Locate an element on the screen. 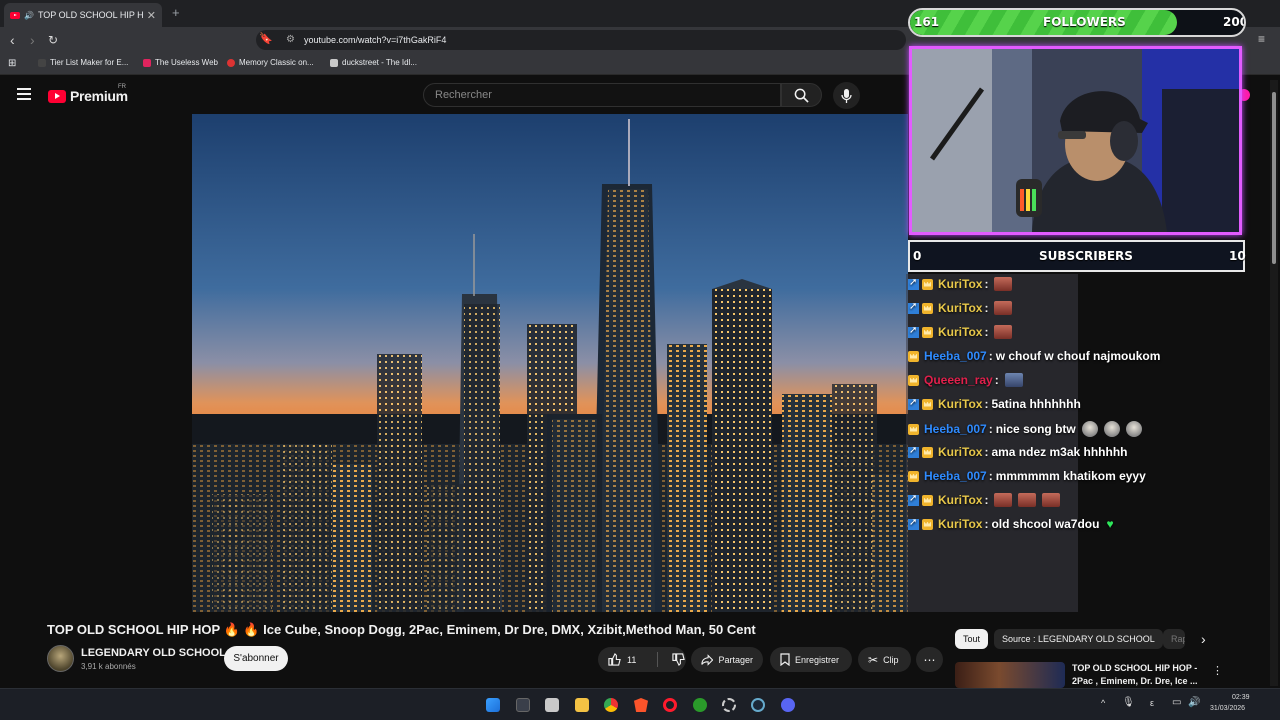 This screenshot has width=1280, height=720. search-input: Rechercher is located at coordinates (602, 95).